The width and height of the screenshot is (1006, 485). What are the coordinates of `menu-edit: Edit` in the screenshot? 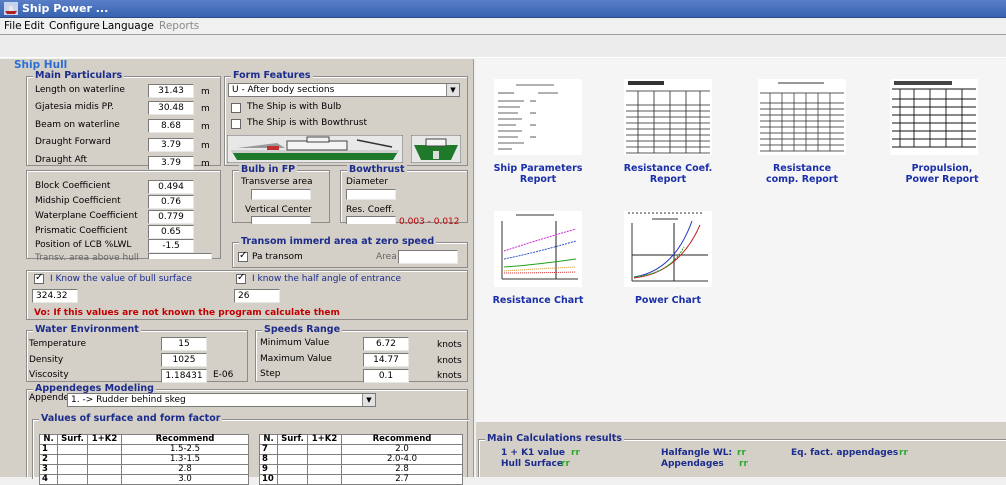 It's located at (34, 26).